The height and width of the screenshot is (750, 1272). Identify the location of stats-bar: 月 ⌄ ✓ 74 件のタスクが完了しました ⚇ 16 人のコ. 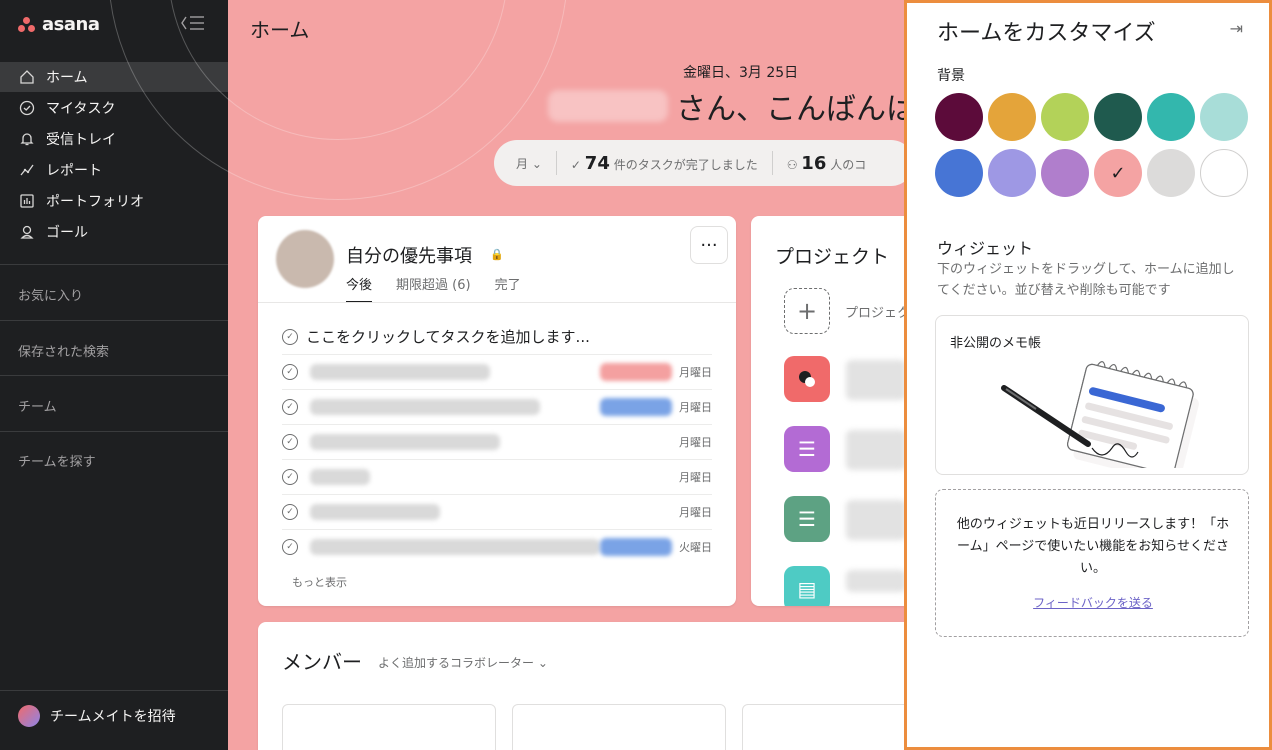
(704, 163).